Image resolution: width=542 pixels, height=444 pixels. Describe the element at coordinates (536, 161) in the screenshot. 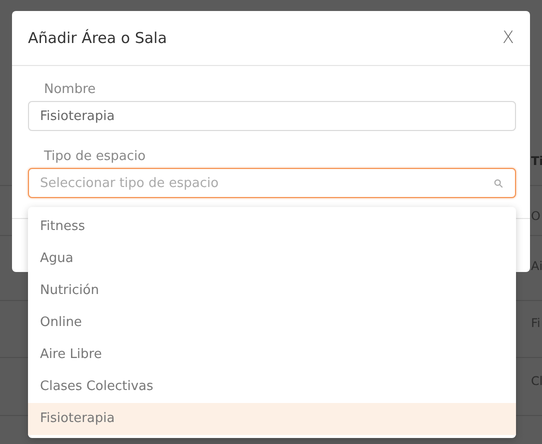

I see `column-heading: Ti` at that location.